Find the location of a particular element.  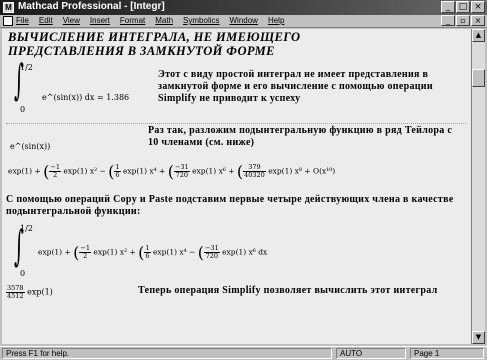

menu-edit: Edit is located at coordinates (46, 20).